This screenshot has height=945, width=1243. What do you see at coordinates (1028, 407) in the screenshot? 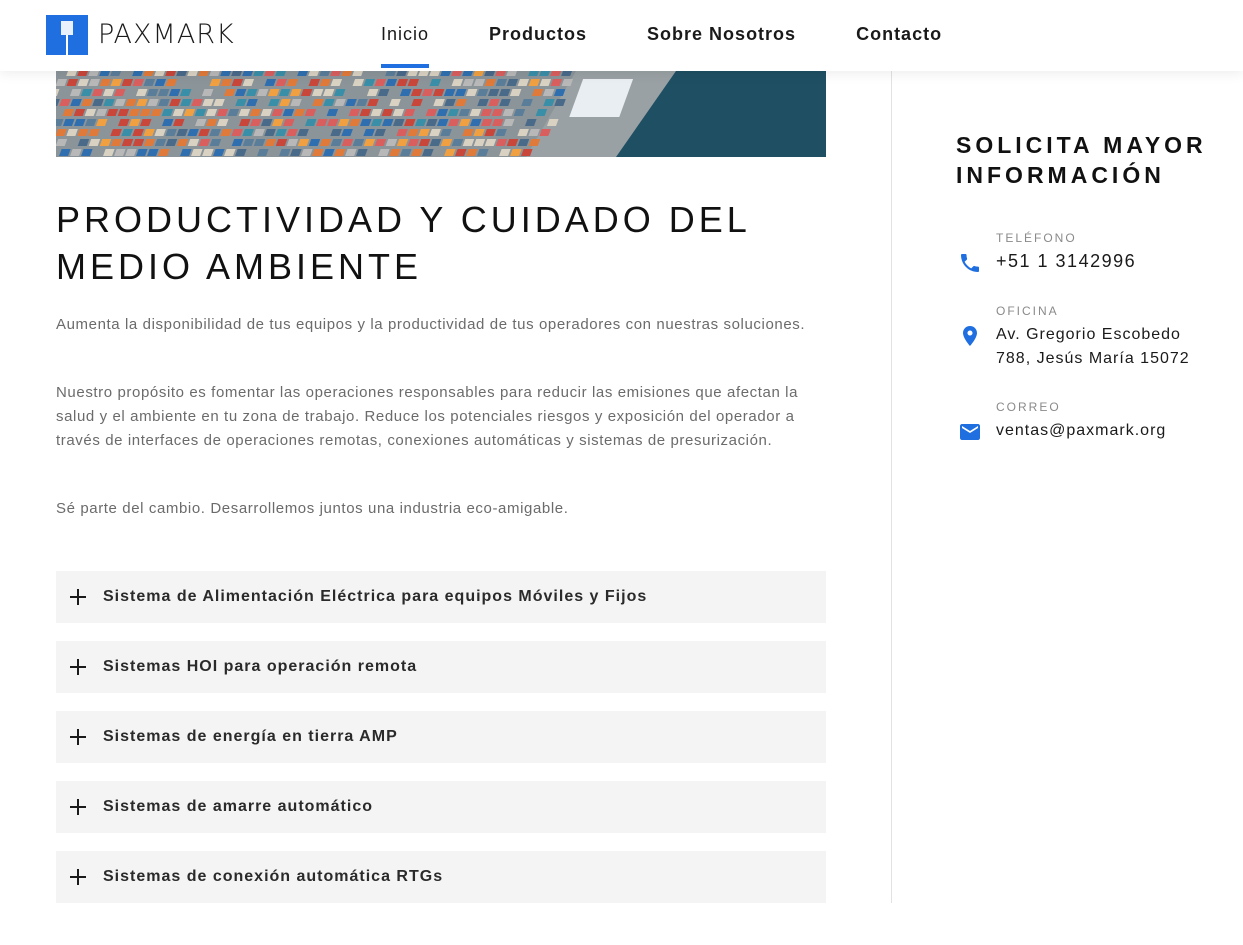
I see `email-label: CORREO` at bounding box center [1028, 407].